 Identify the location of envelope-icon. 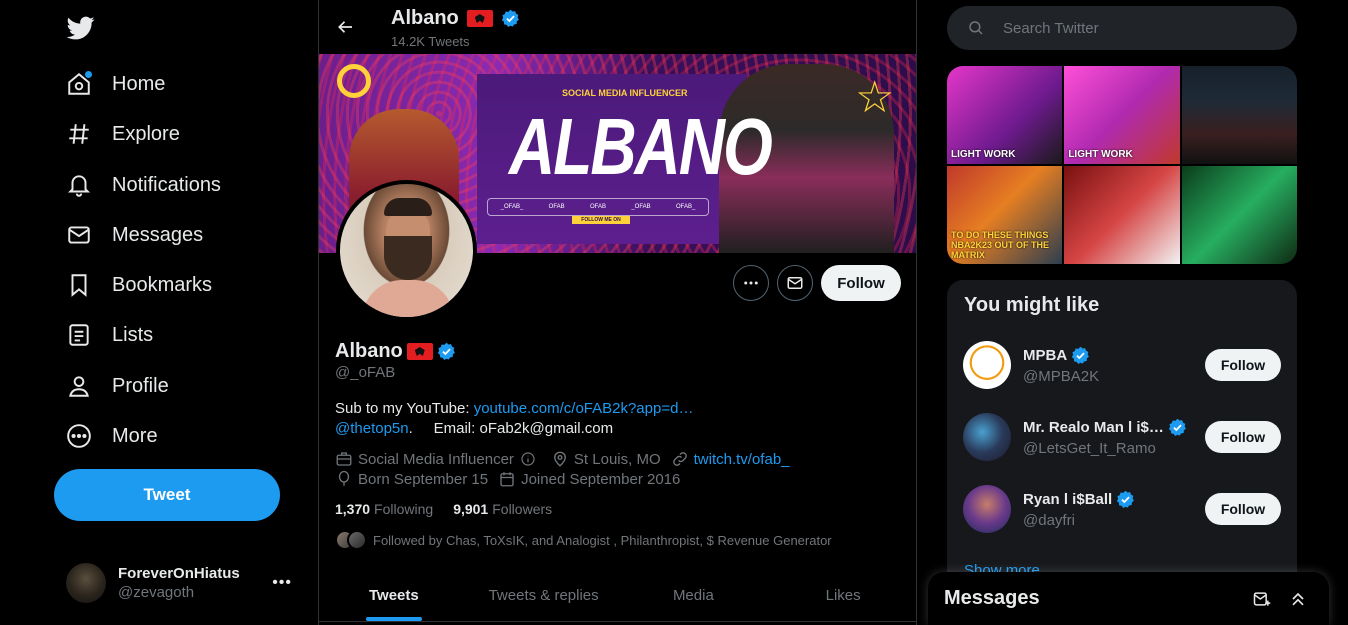
(795, 283).